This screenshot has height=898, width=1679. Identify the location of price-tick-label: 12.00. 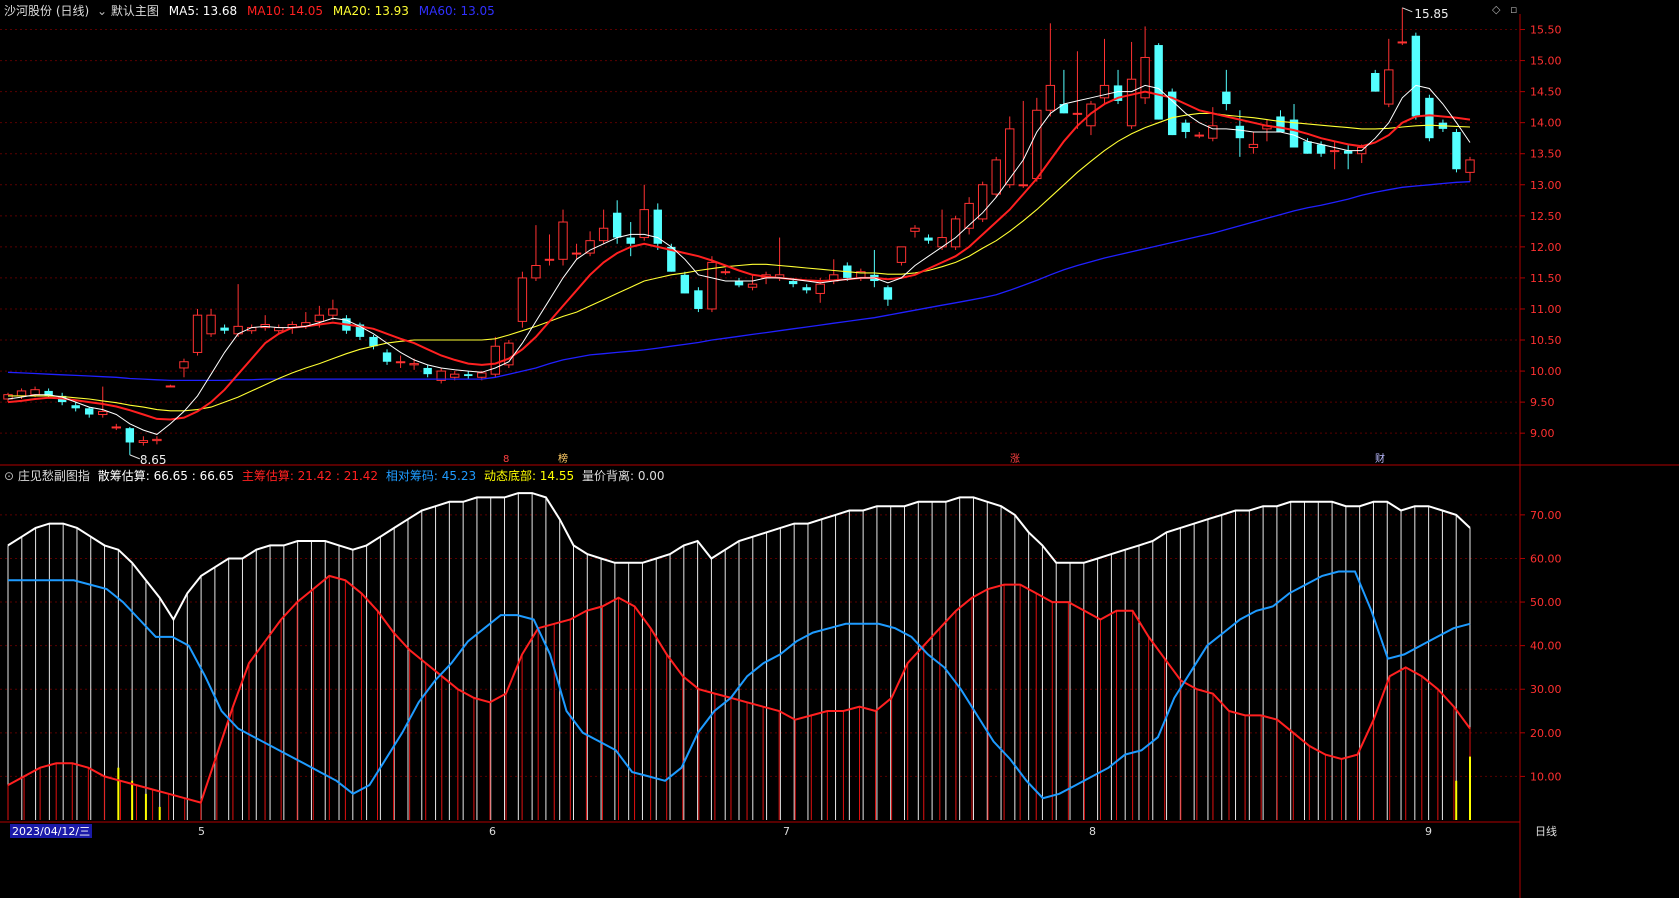
(1546, 247).